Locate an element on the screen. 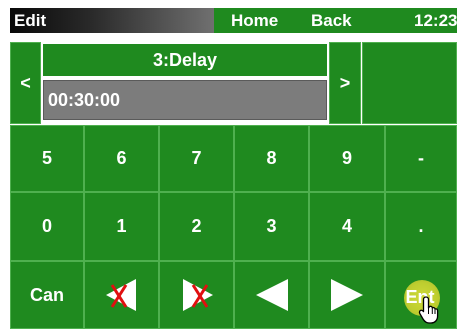 The height and width of the screenshot is (329, 457). back-button: Back is located at coordinates (331, 20).